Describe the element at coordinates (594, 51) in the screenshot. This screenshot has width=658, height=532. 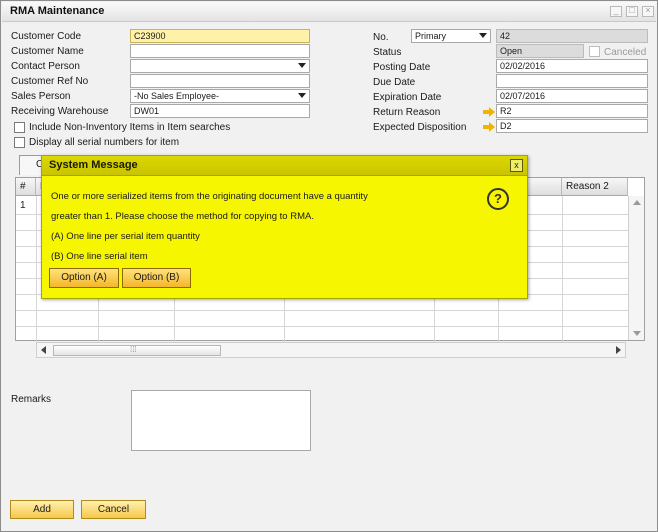
I see `canceled-checkbox` at that location.